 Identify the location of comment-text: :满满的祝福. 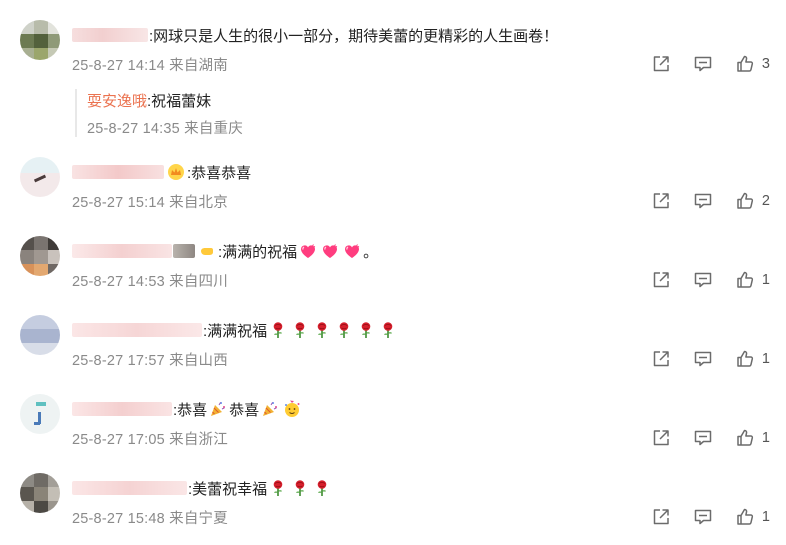
(258, 252).